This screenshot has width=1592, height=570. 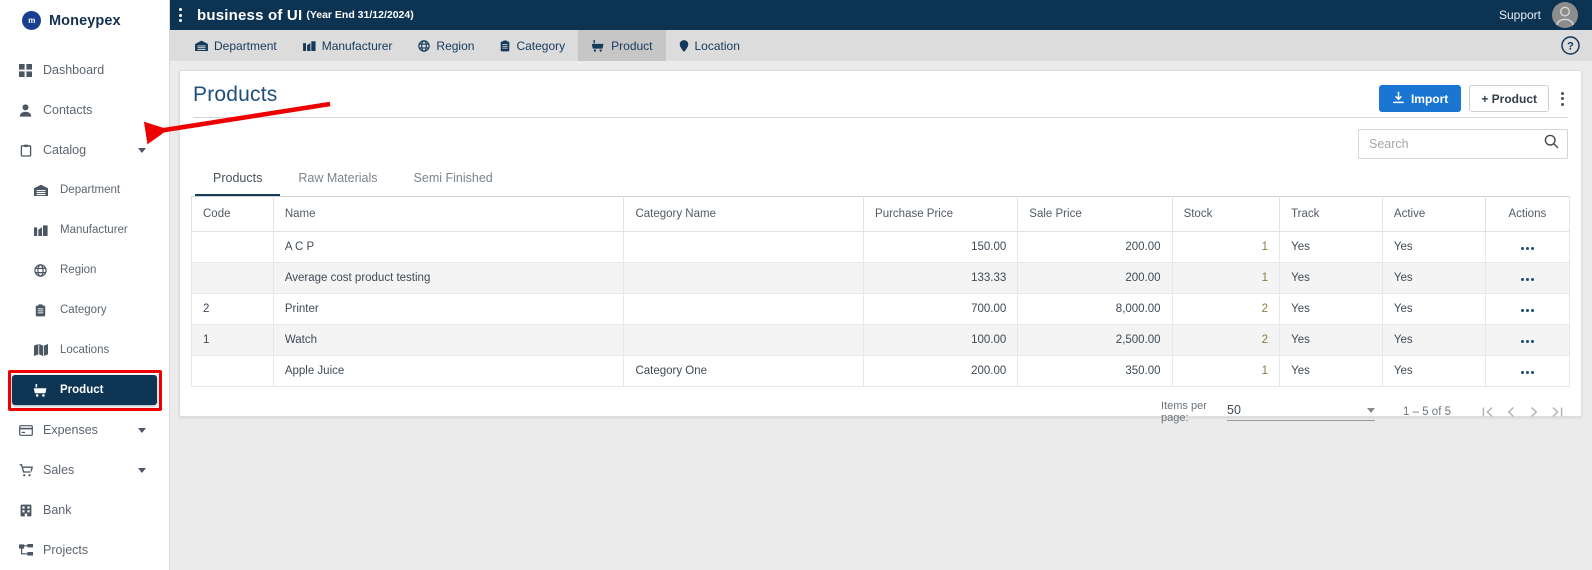 What do you see at coordinates (84, 430) in the screenshot?
I see `sidebar-item-expenses: Expenses` at bounding box center [84, 430].